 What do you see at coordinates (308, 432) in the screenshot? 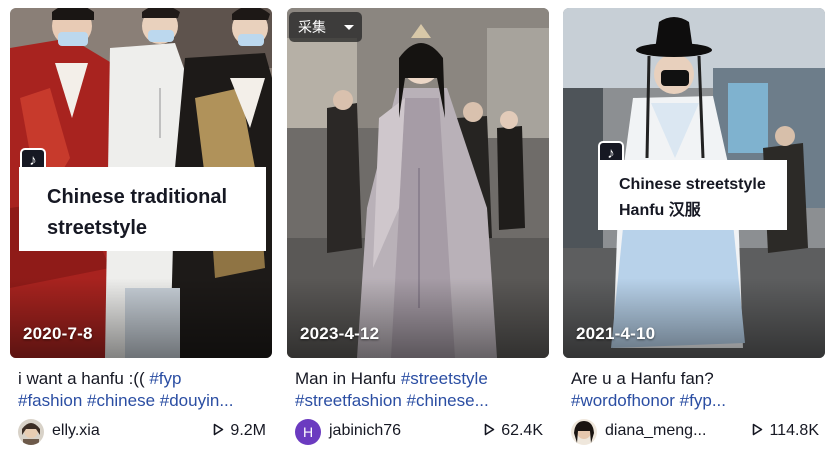
I see `avatar: H` at bounding box center [308, 432].